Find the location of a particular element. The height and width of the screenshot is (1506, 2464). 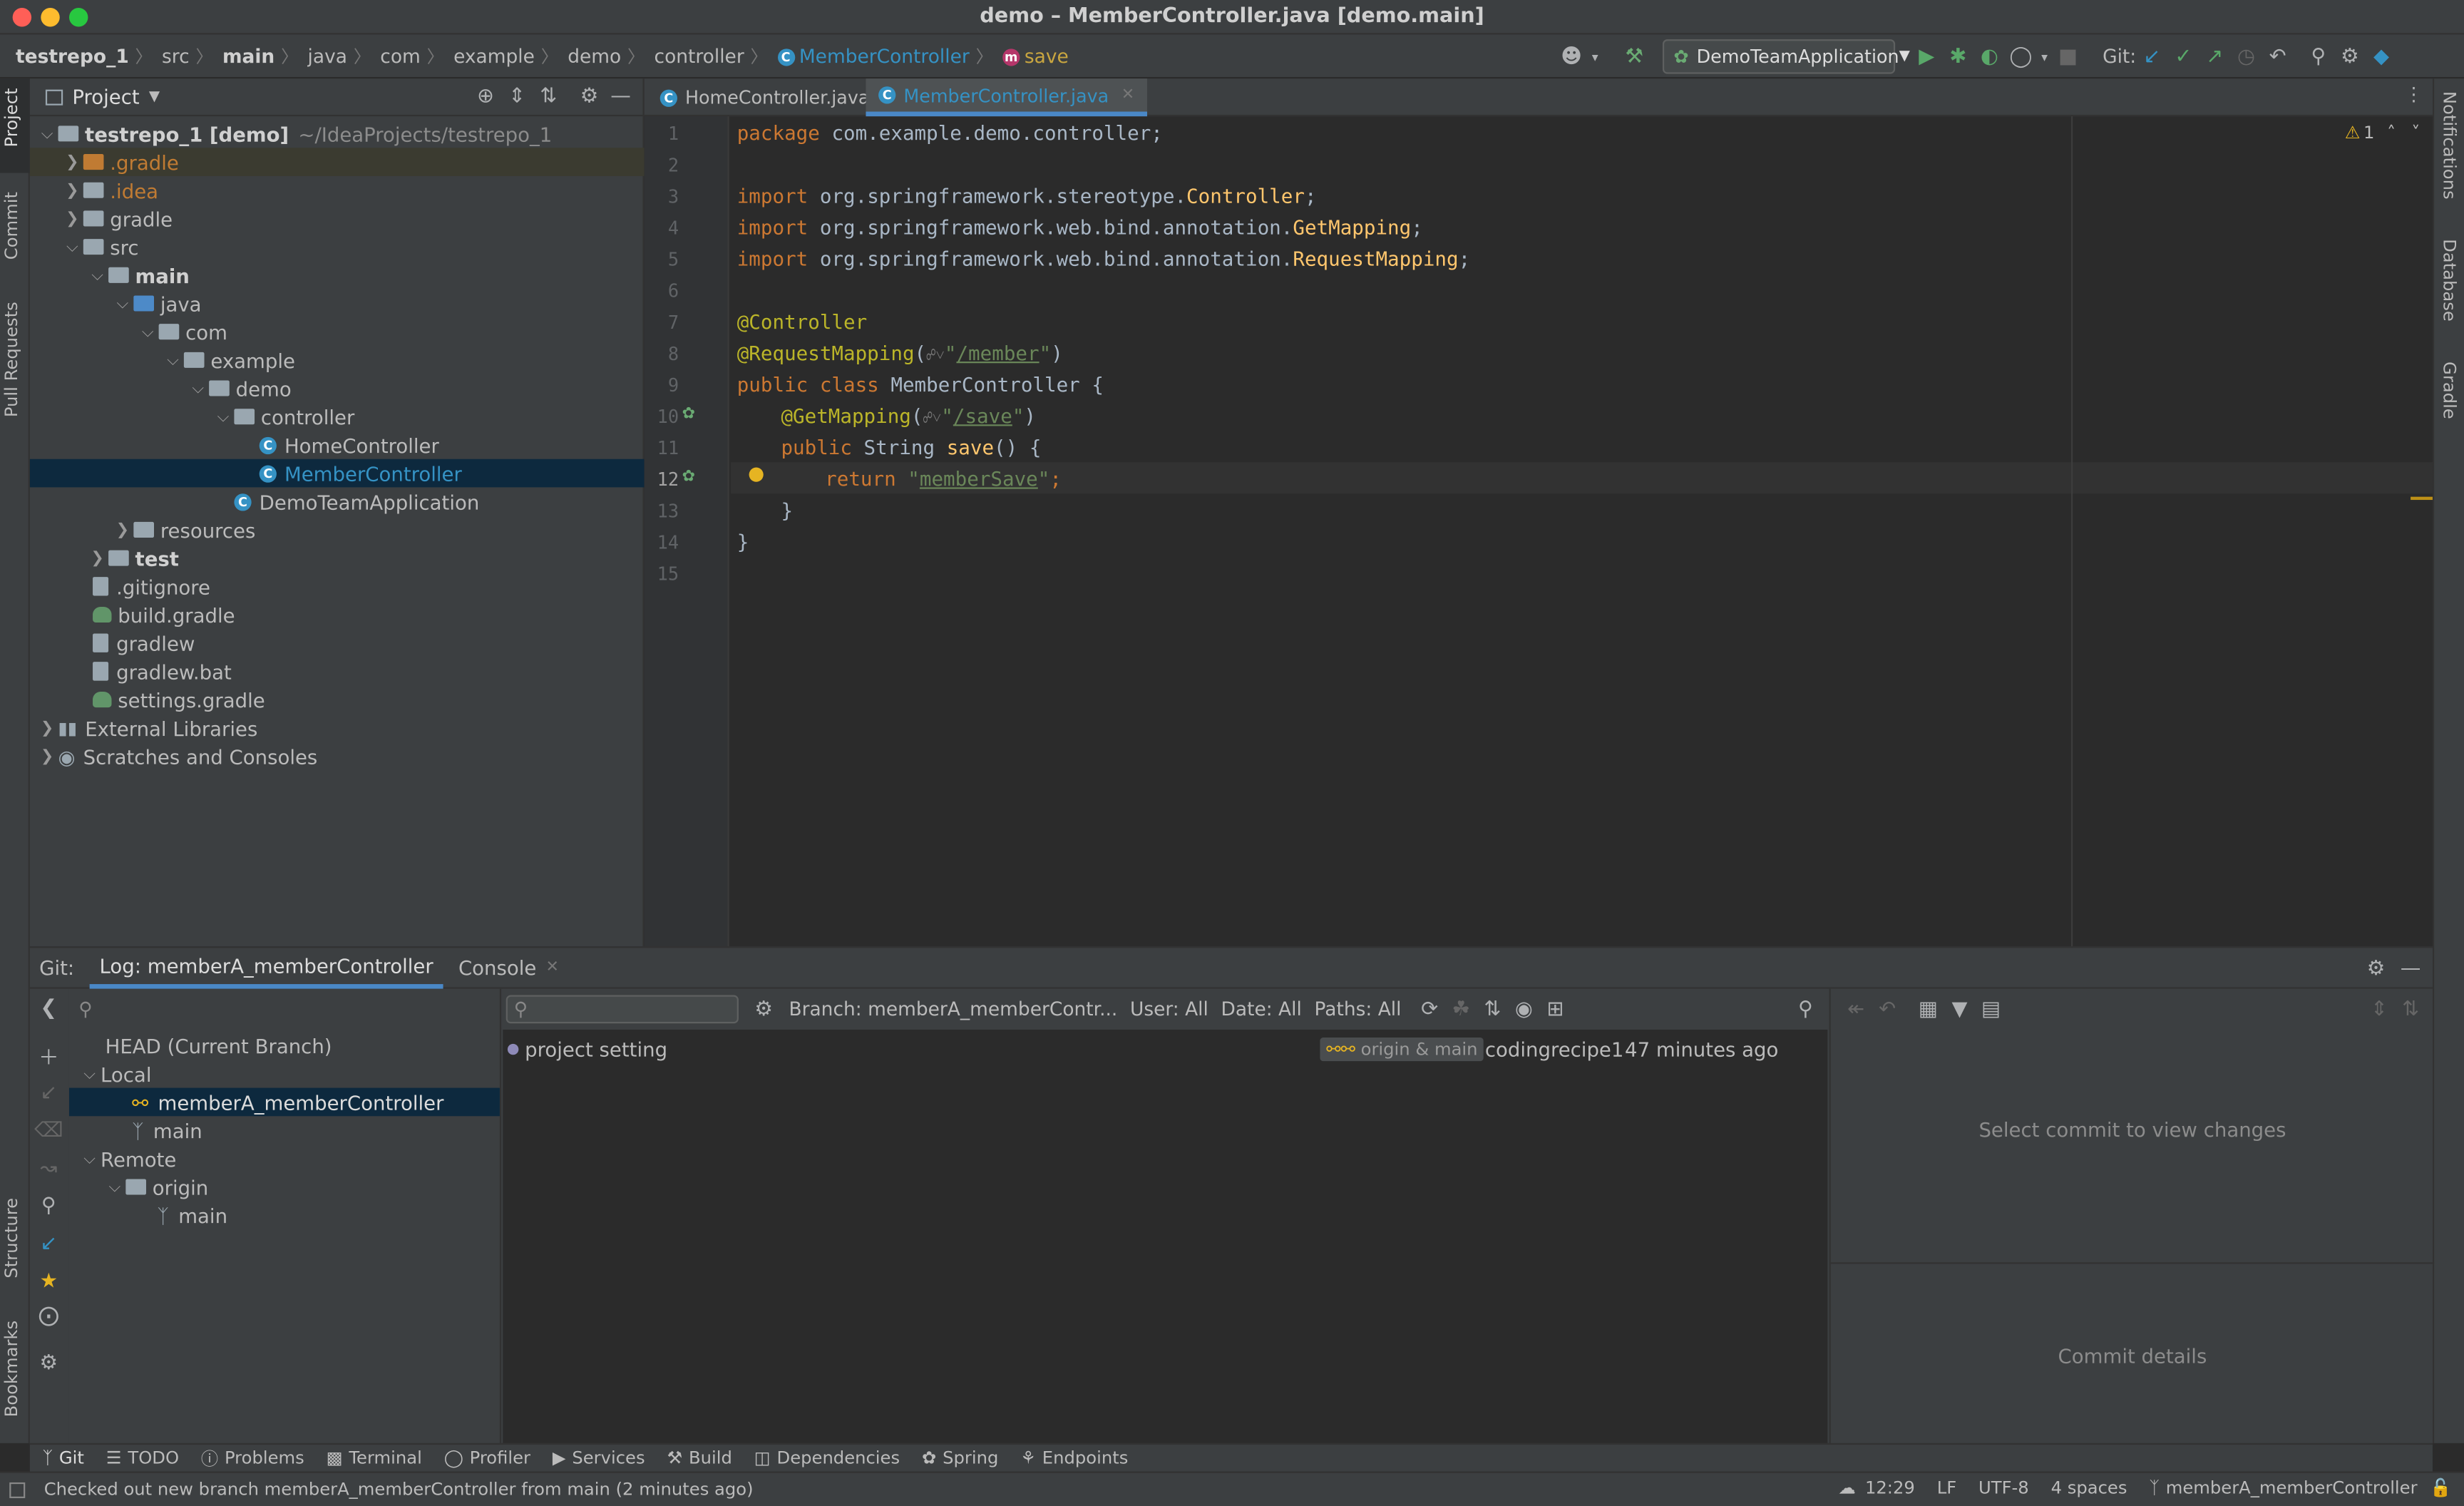

chevron-down-icon: ˅ is located at coordinates (2415, 133).